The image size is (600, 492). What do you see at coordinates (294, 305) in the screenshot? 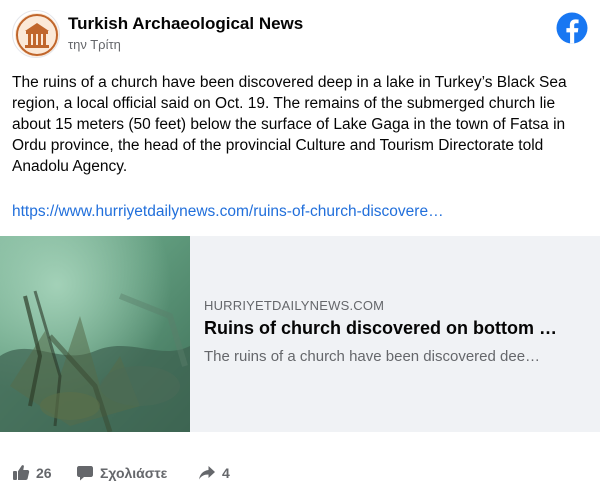
I see `preview-domain: HURRIYETDAILYNEWS.COM` at bounding box center [294, 305].